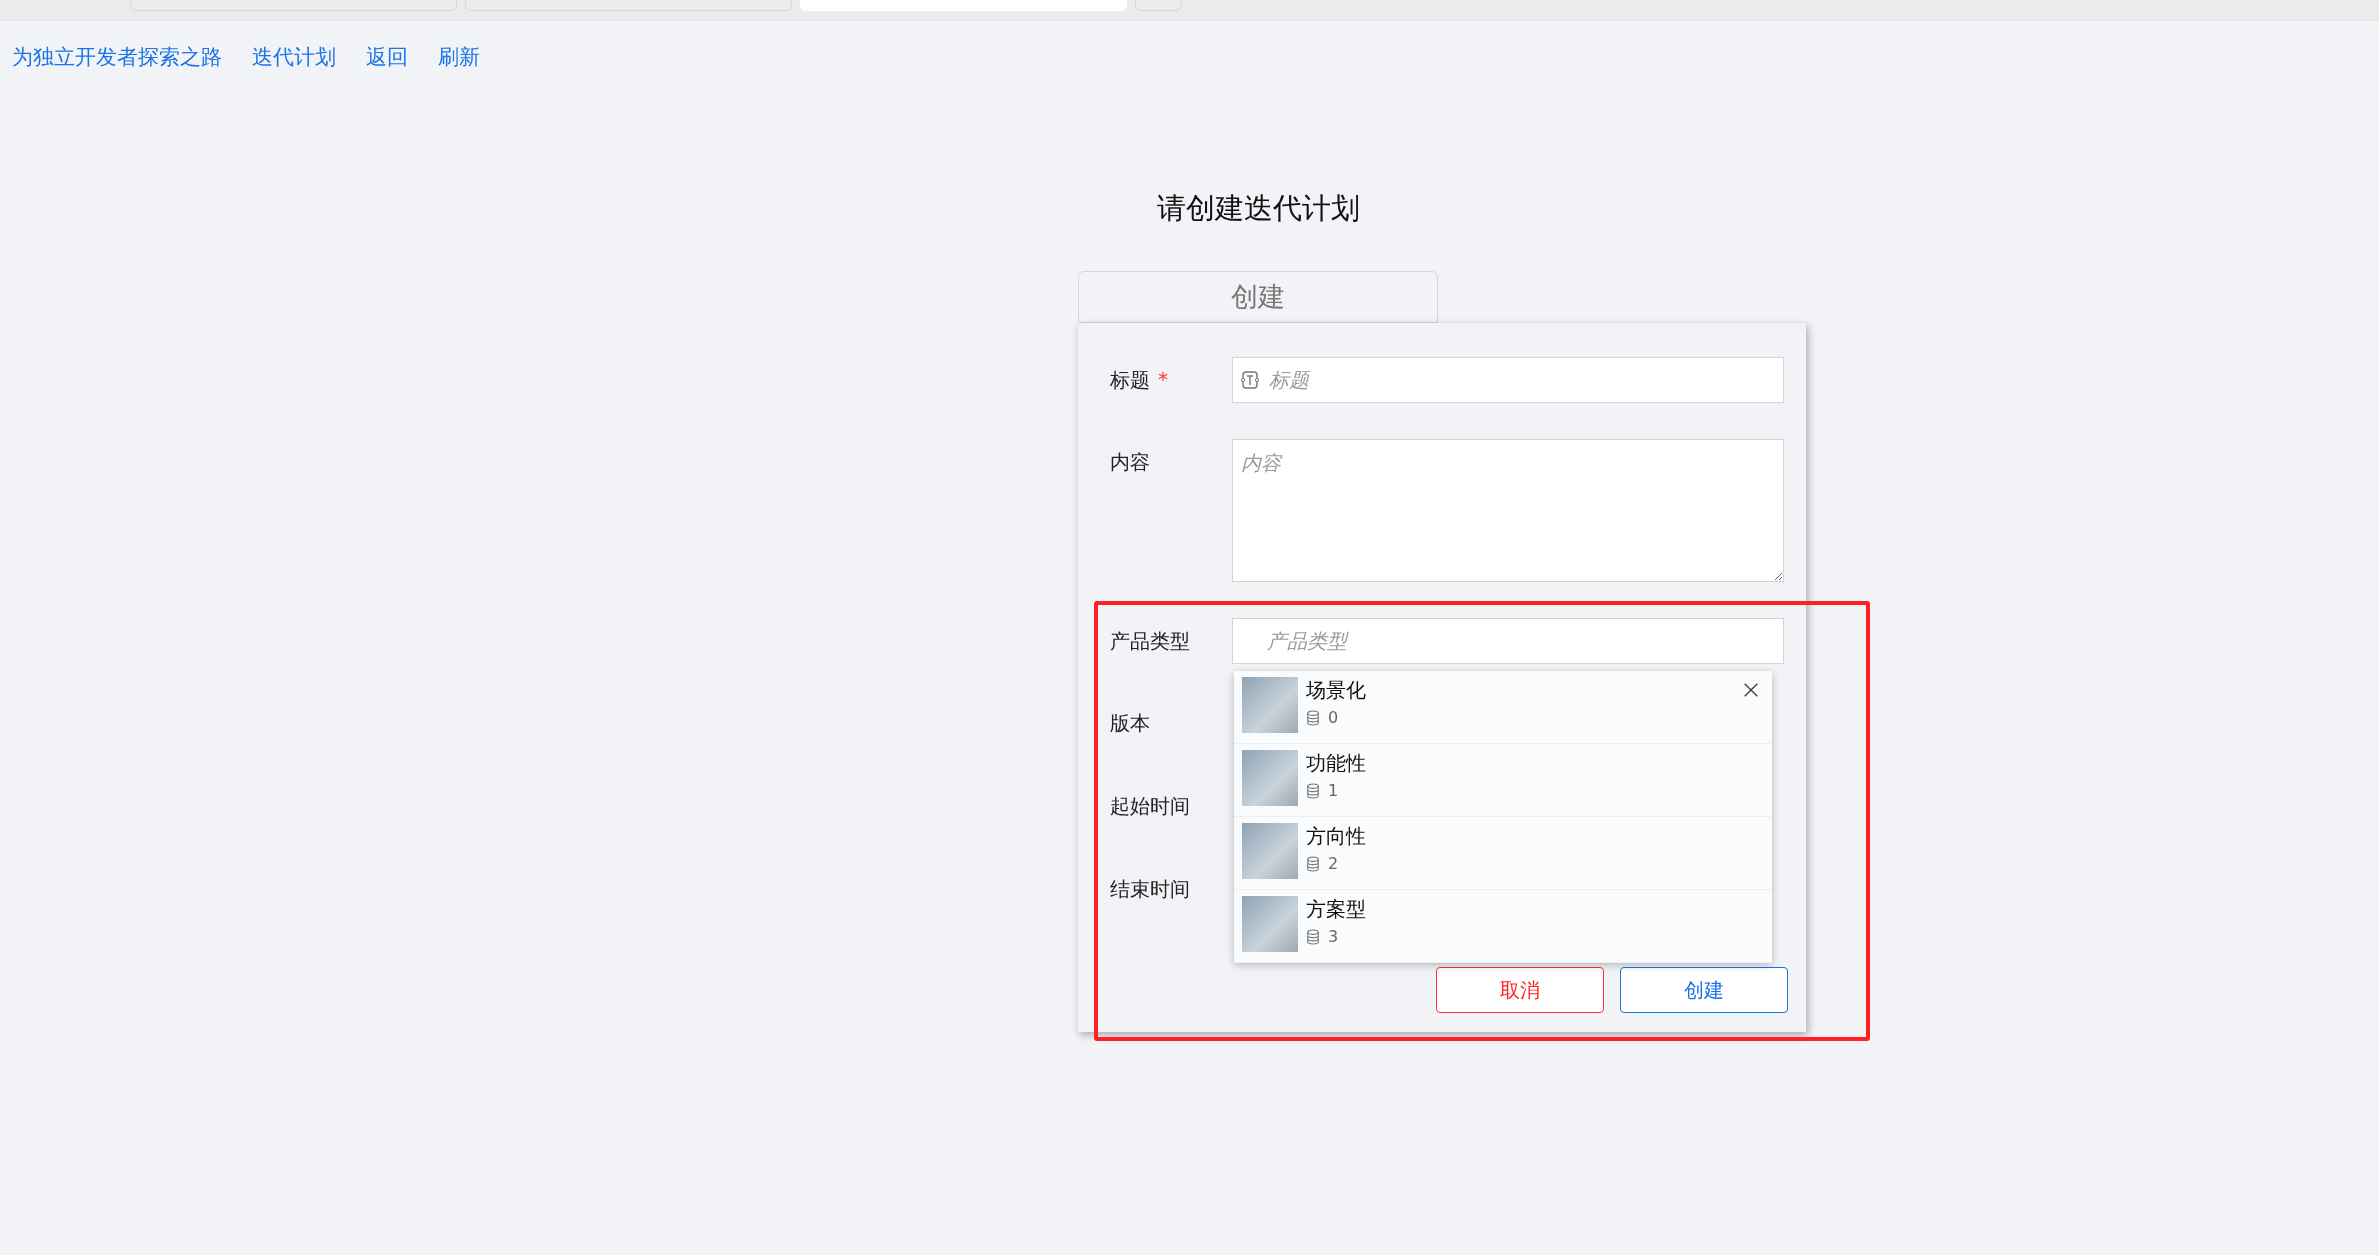 The height and width of the screenshot is (1255, 2379). Describe the element at coordinates (1503, 853) in the screenshot. I see `dropdown-option: 方向性 2` at that location.